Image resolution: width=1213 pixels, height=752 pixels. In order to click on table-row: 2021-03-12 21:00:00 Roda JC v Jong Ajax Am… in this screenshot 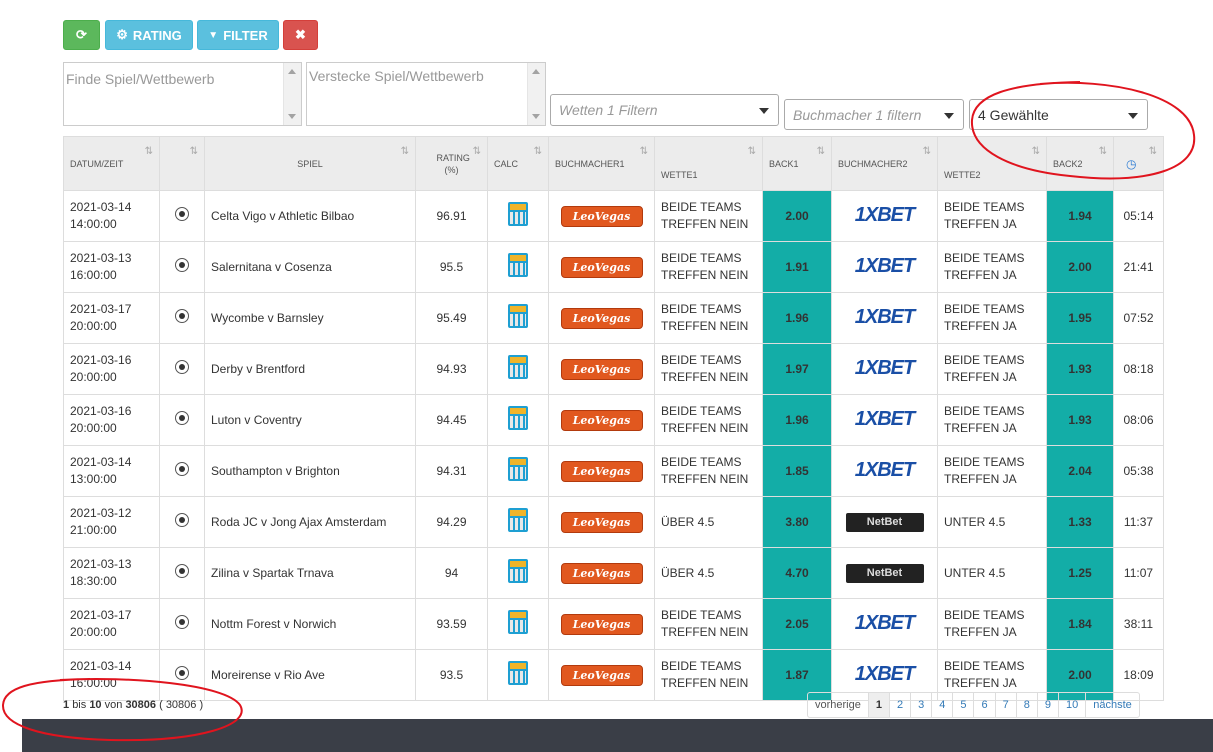, I will do `click(613, 522)`.